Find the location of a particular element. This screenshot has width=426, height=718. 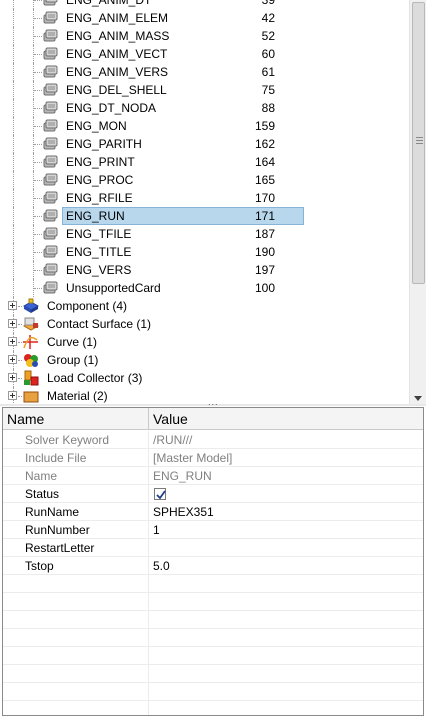

tree-folder-group: Group (1) is located at coordinates (204, 360).